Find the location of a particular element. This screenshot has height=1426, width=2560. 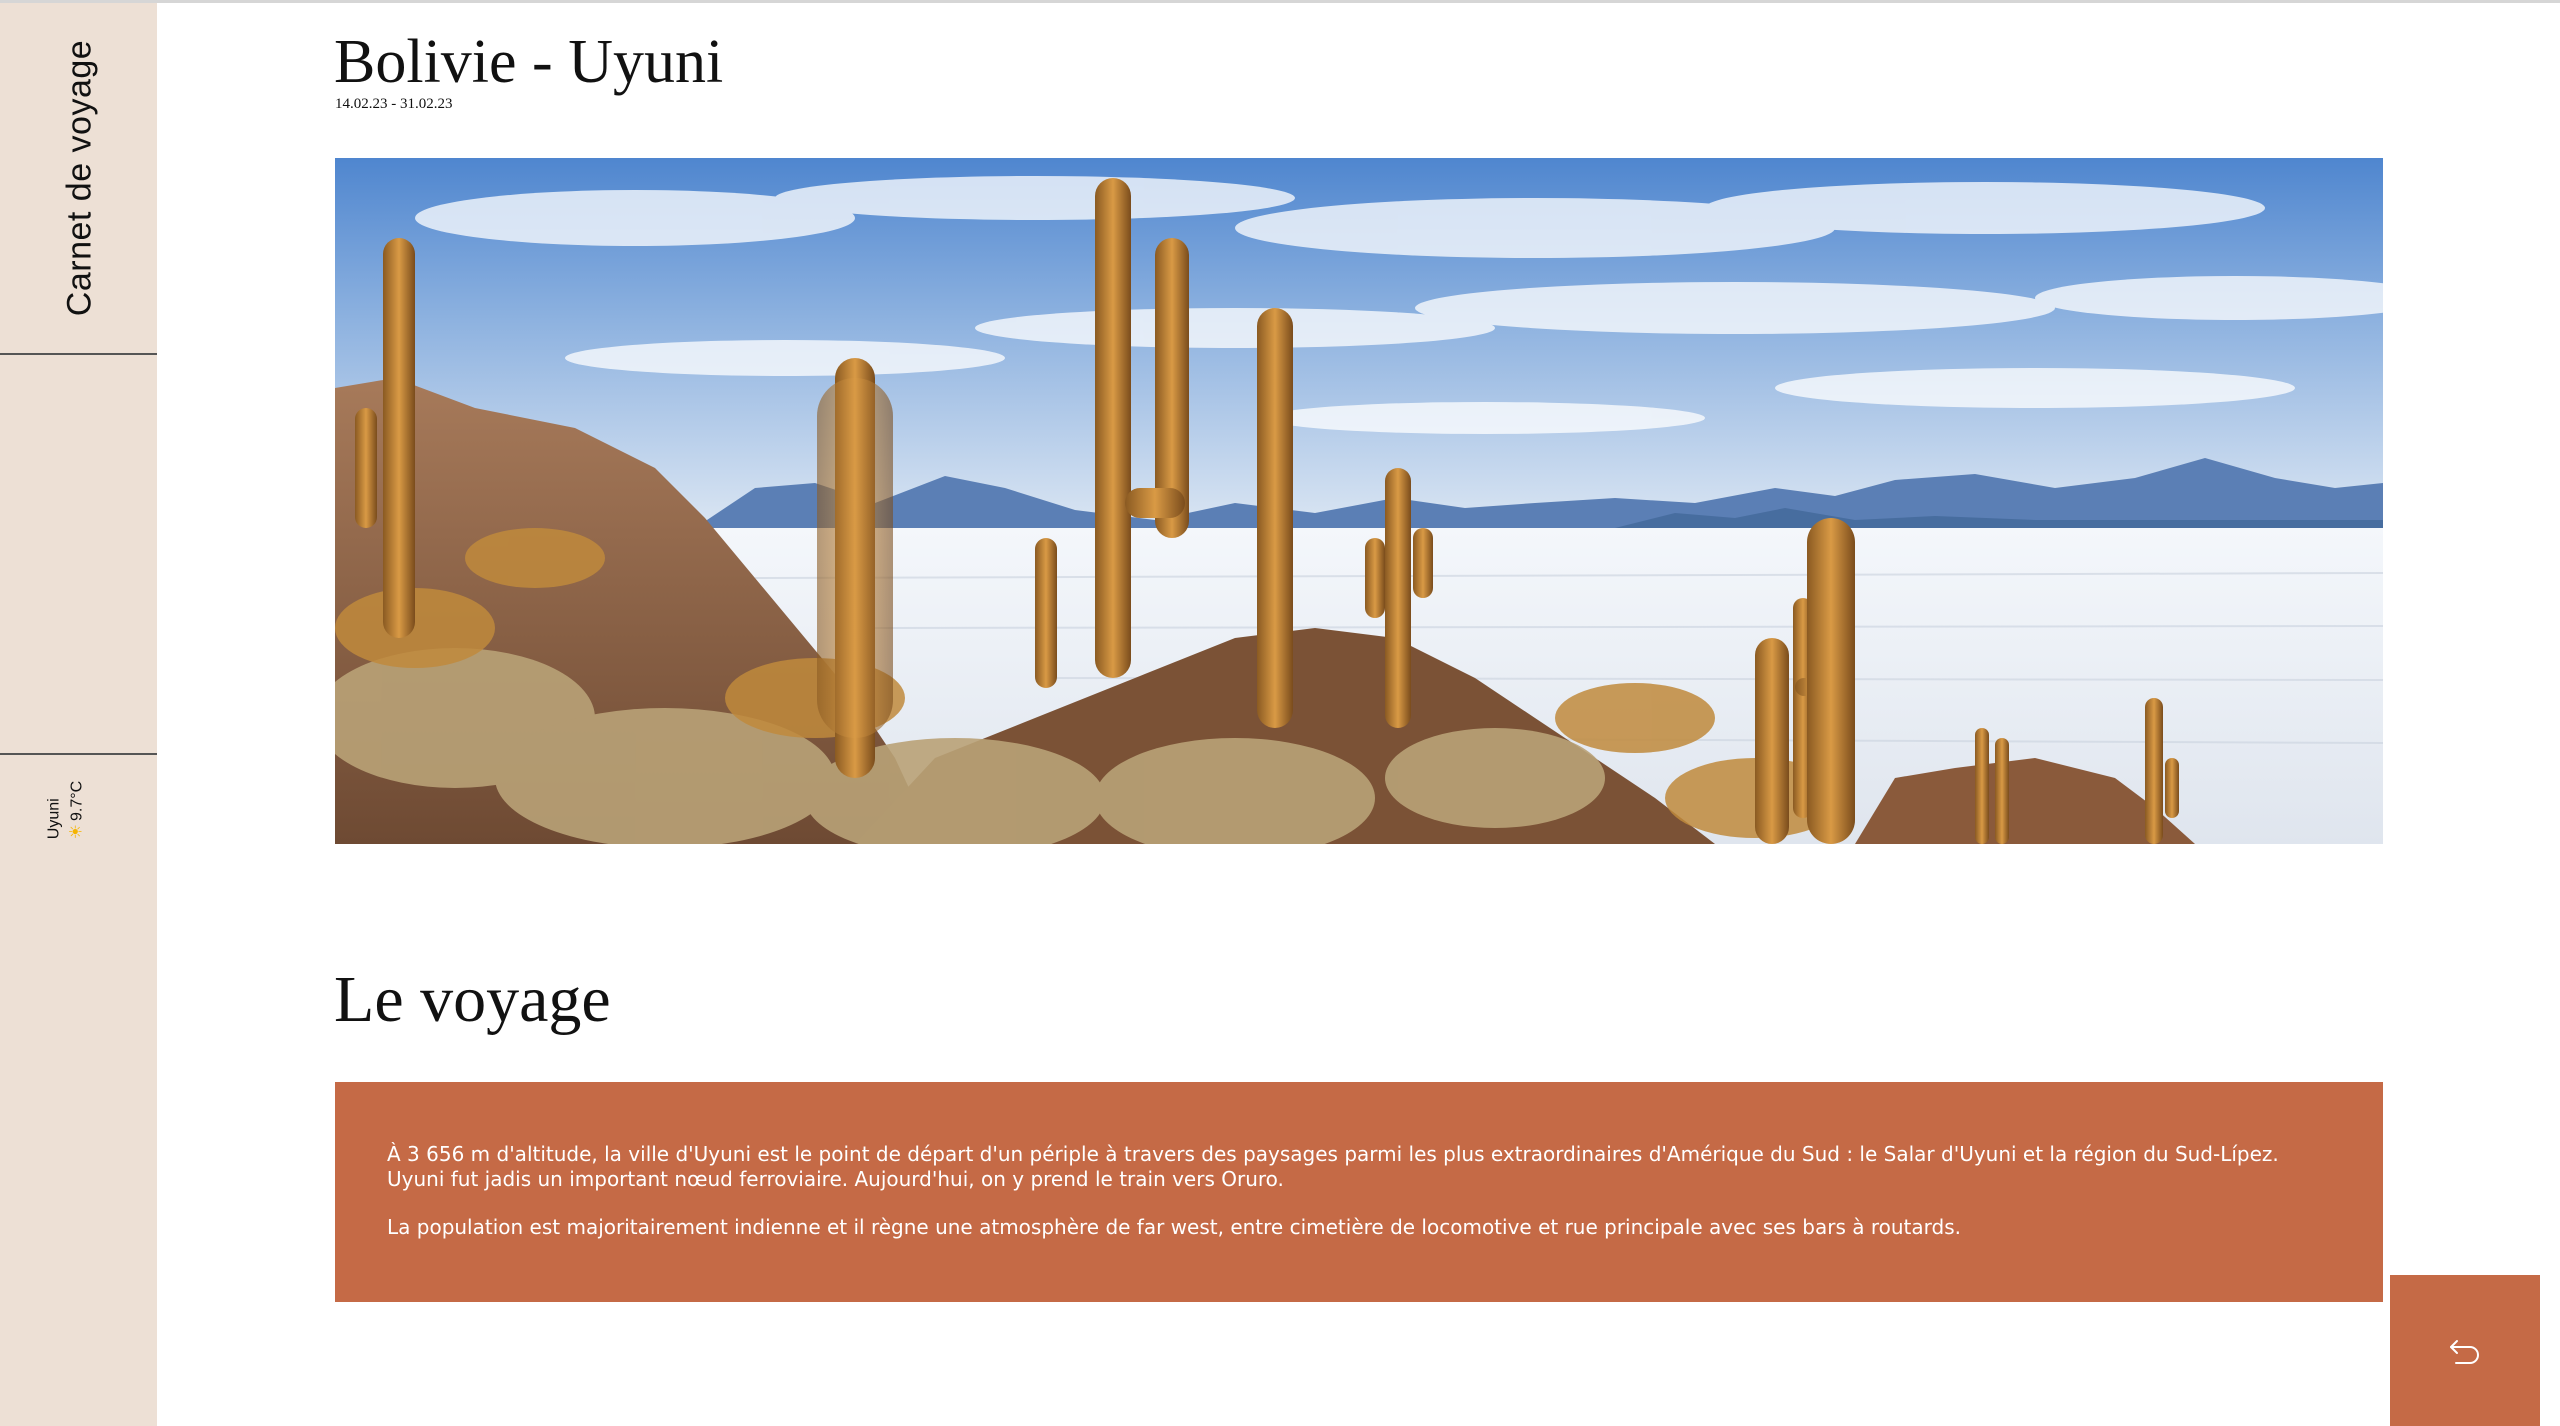

weather-city: Uyuni is located at coordinates (54, 819).